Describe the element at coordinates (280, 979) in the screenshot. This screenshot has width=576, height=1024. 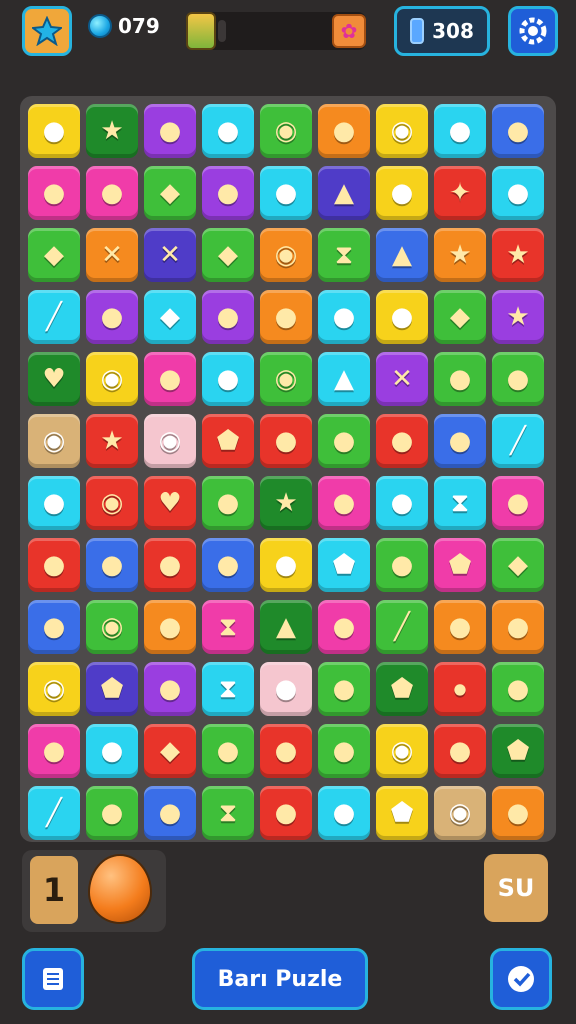
I see `title-button: Barı Puzle` at that location.